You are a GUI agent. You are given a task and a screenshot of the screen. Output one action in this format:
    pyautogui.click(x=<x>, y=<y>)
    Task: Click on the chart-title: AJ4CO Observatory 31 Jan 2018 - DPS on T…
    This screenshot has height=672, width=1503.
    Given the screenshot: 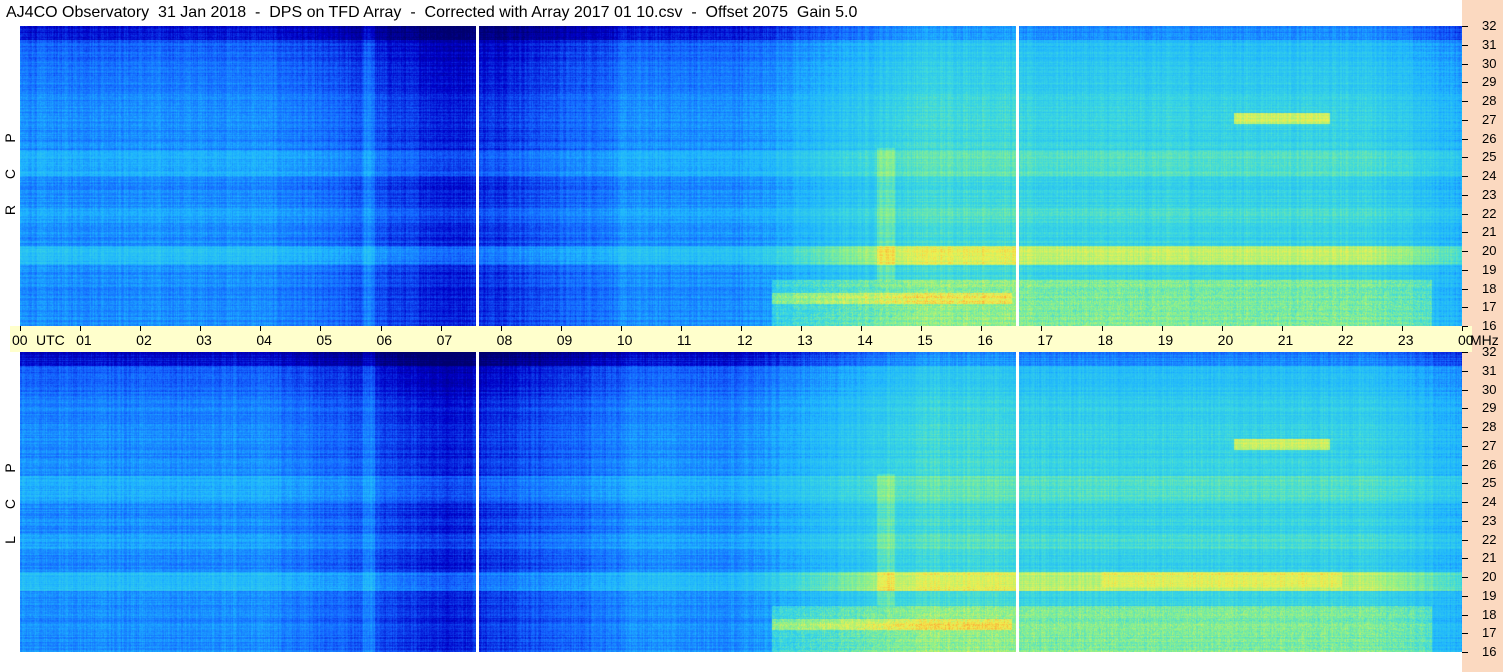 What is the action you would take?
    pyautogui.click(x=432, y=12)
    